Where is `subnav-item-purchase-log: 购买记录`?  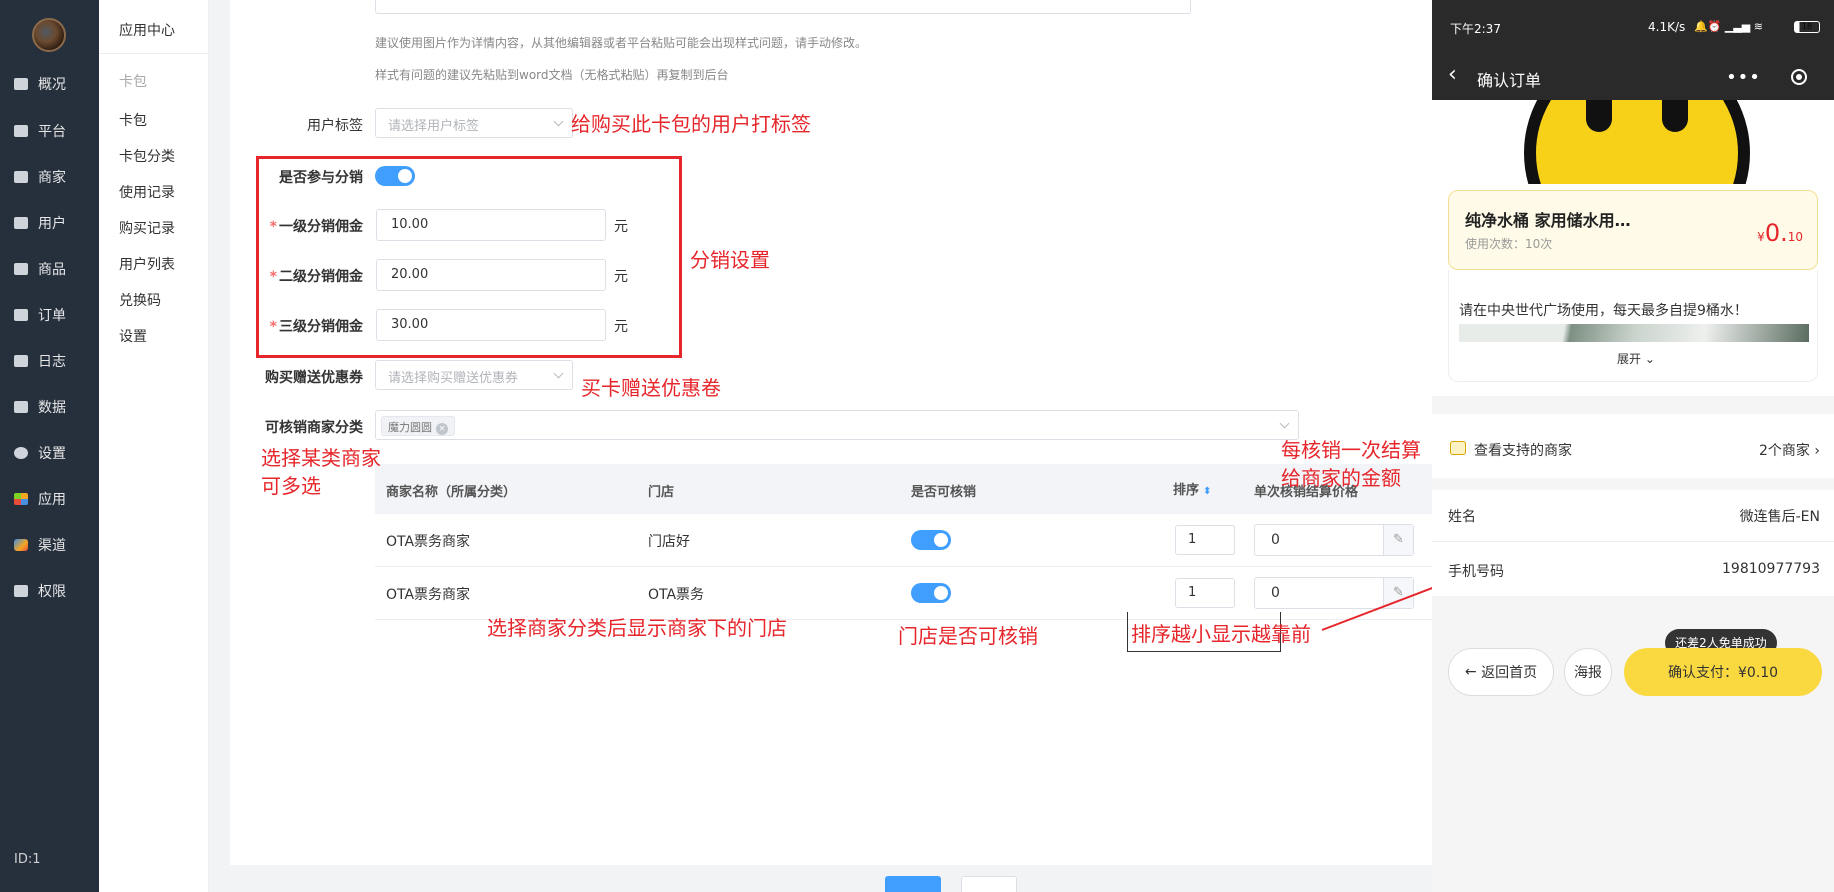
subnav-item-purchase-log: 购买记录 is located at coordinates (147, 228).